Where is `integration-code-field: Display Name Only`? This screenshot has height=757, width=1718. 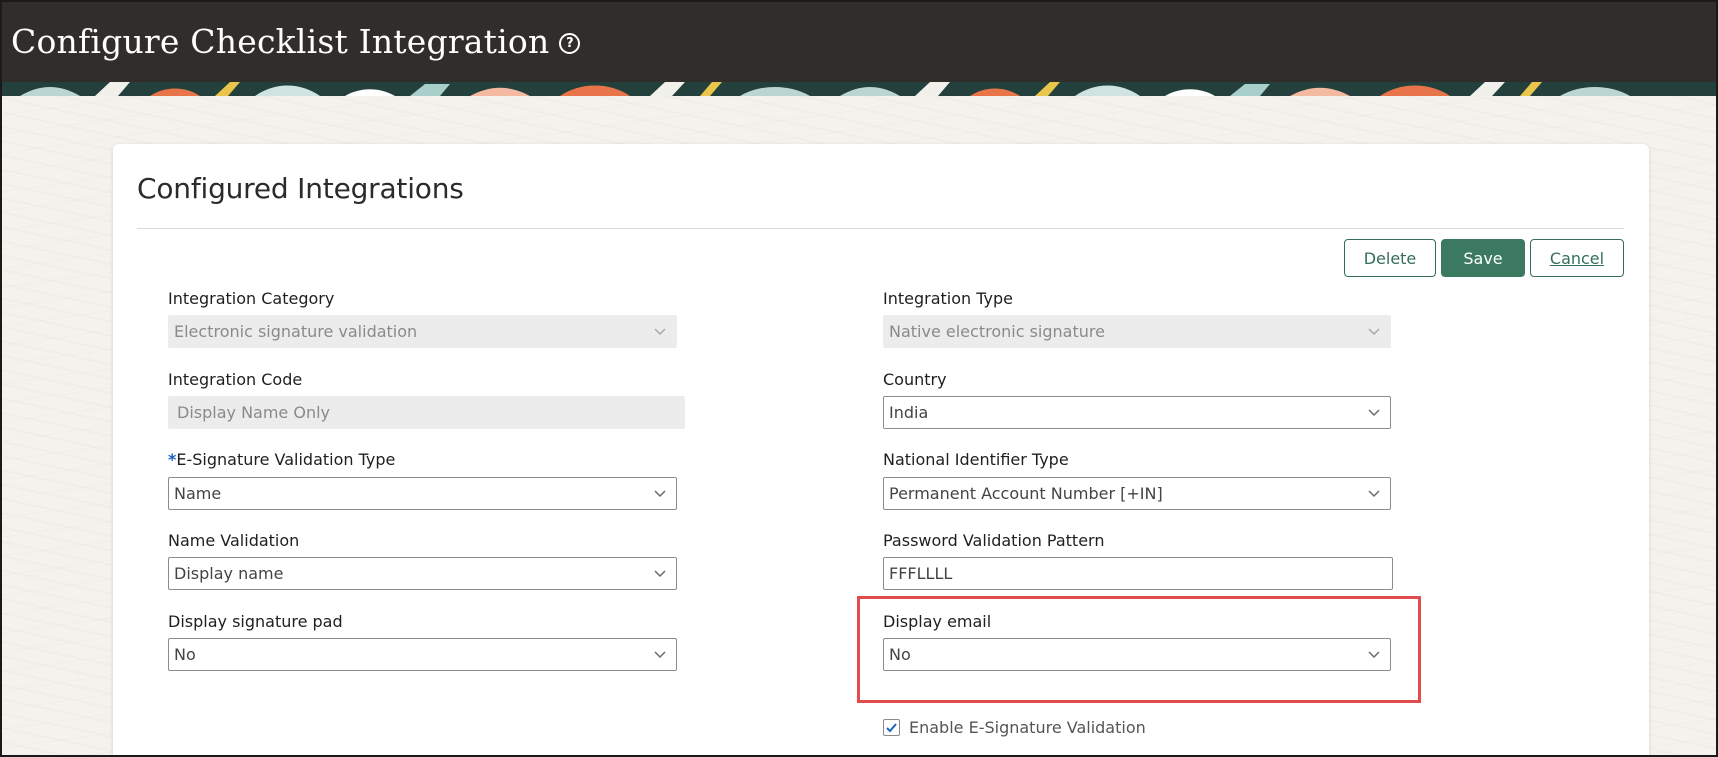 integration-code-field: Display Name Only is located at coordinates (426, 412).